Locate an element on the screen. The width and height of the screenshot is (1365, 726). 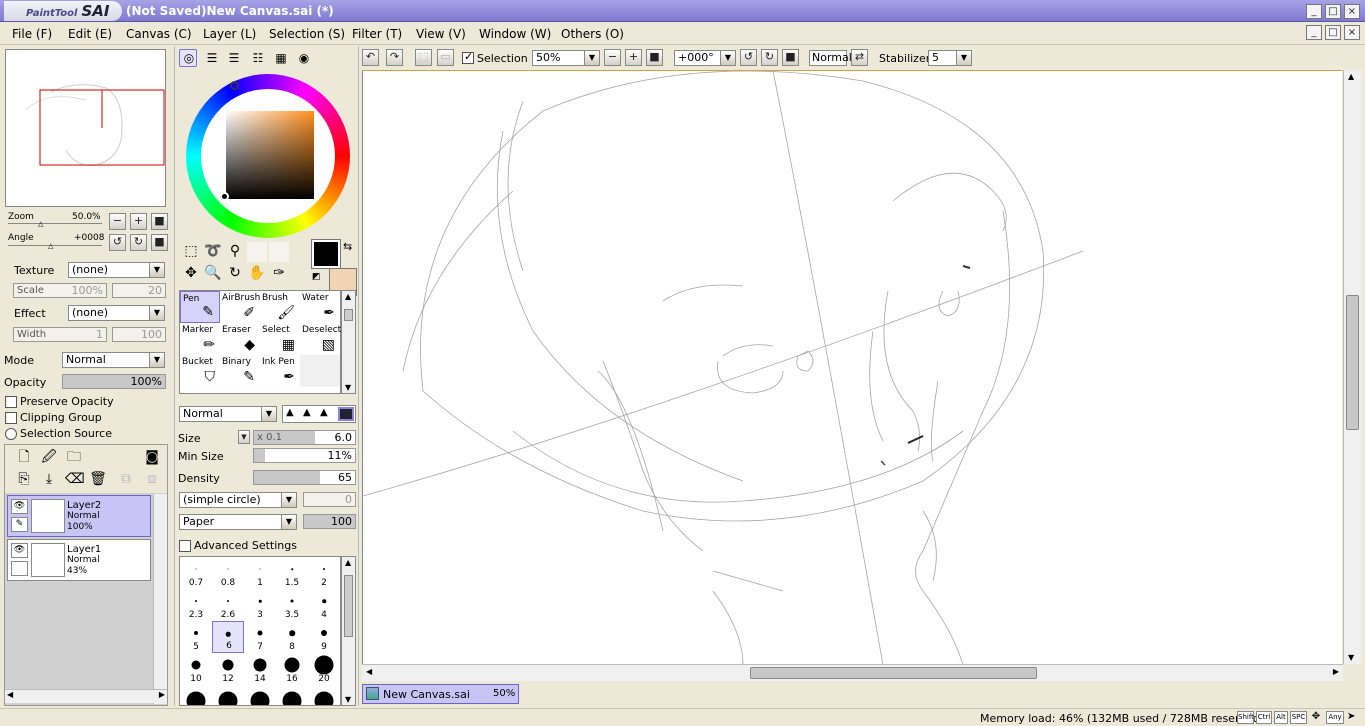
copy-layer-icon: ⎘ is located at coordinates (24, 480).